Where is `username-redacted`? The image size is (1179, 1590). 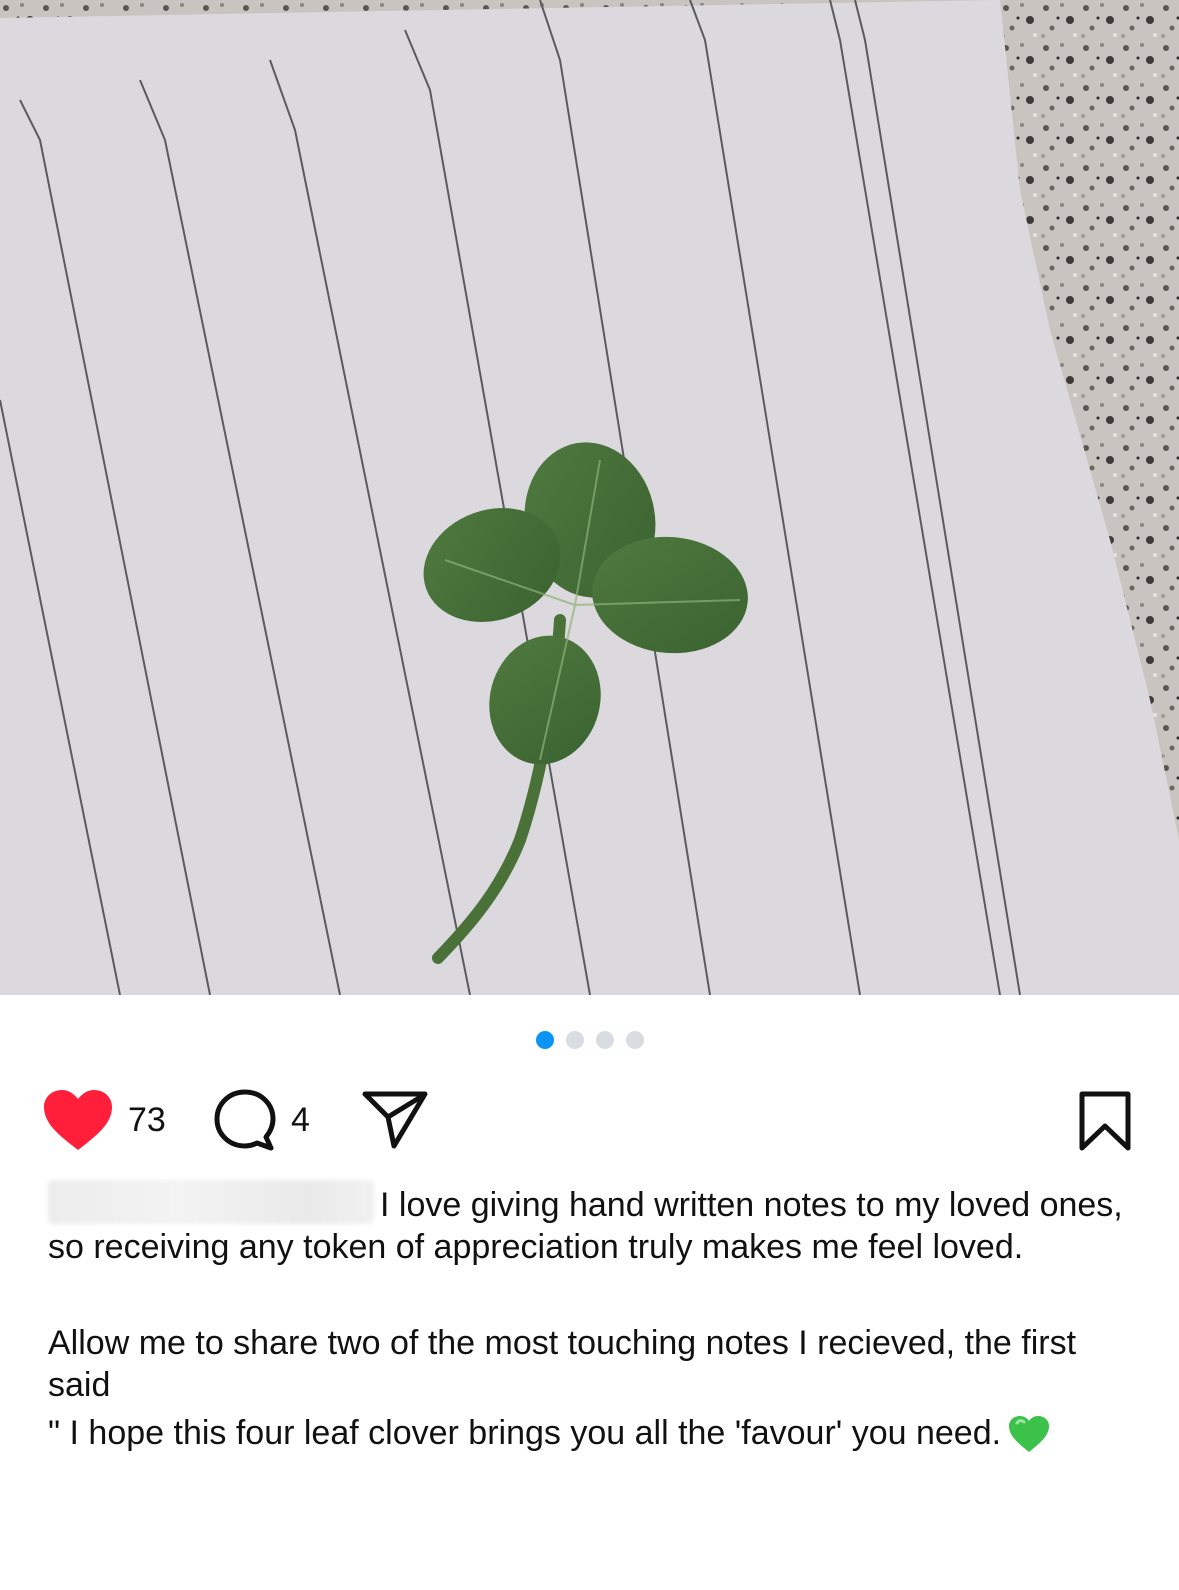 username-redacted is located at coordinates (211, 1202).